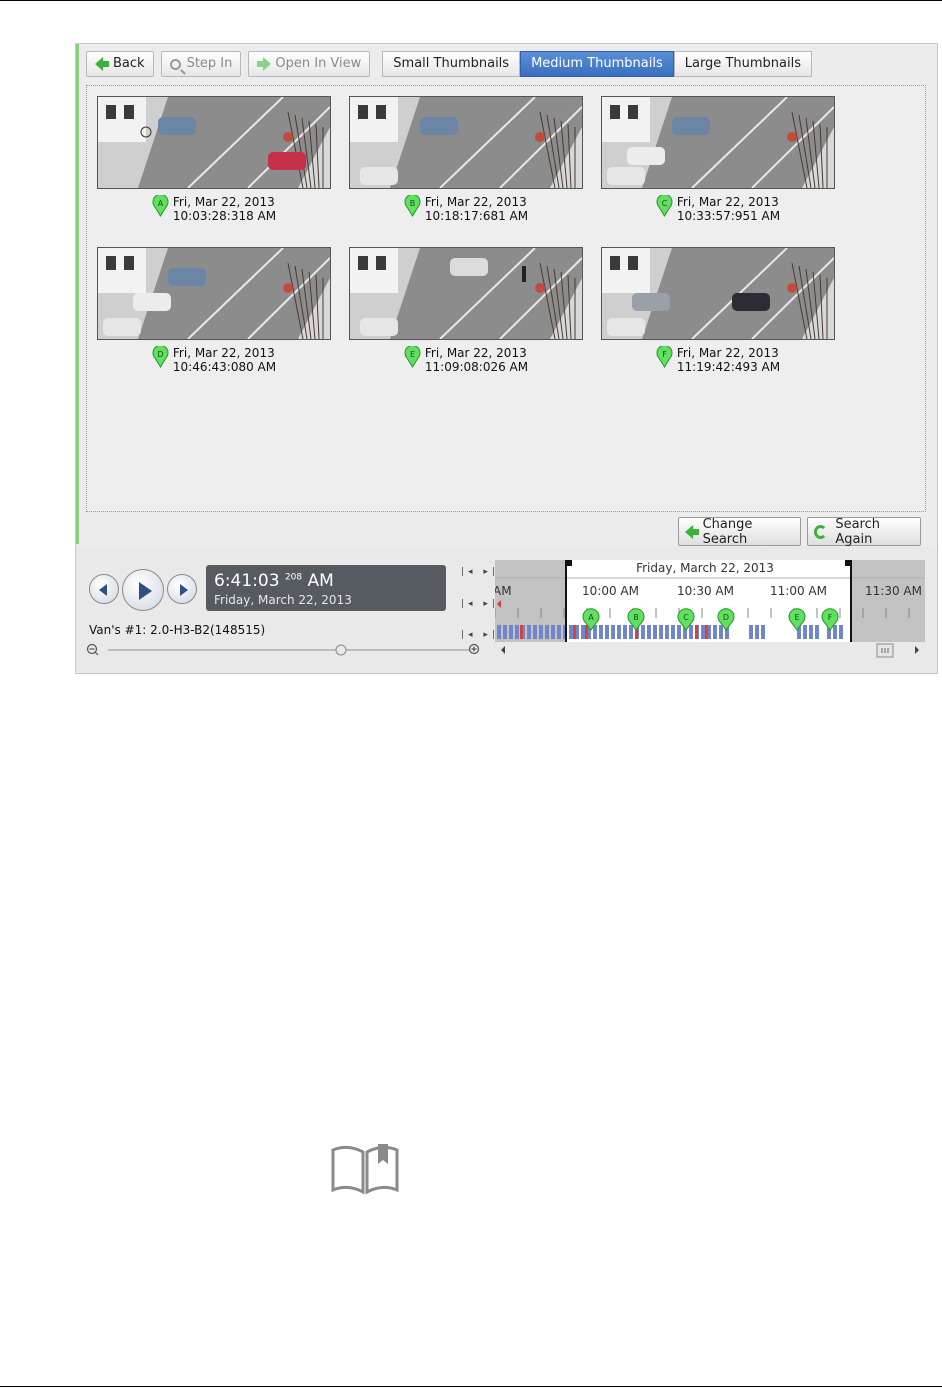 The width and height of the screenshot is (942, 1389). Describe the element at coordinates (689, 531) in the screenshot. I see `change-search-arrow-icon` at that location.